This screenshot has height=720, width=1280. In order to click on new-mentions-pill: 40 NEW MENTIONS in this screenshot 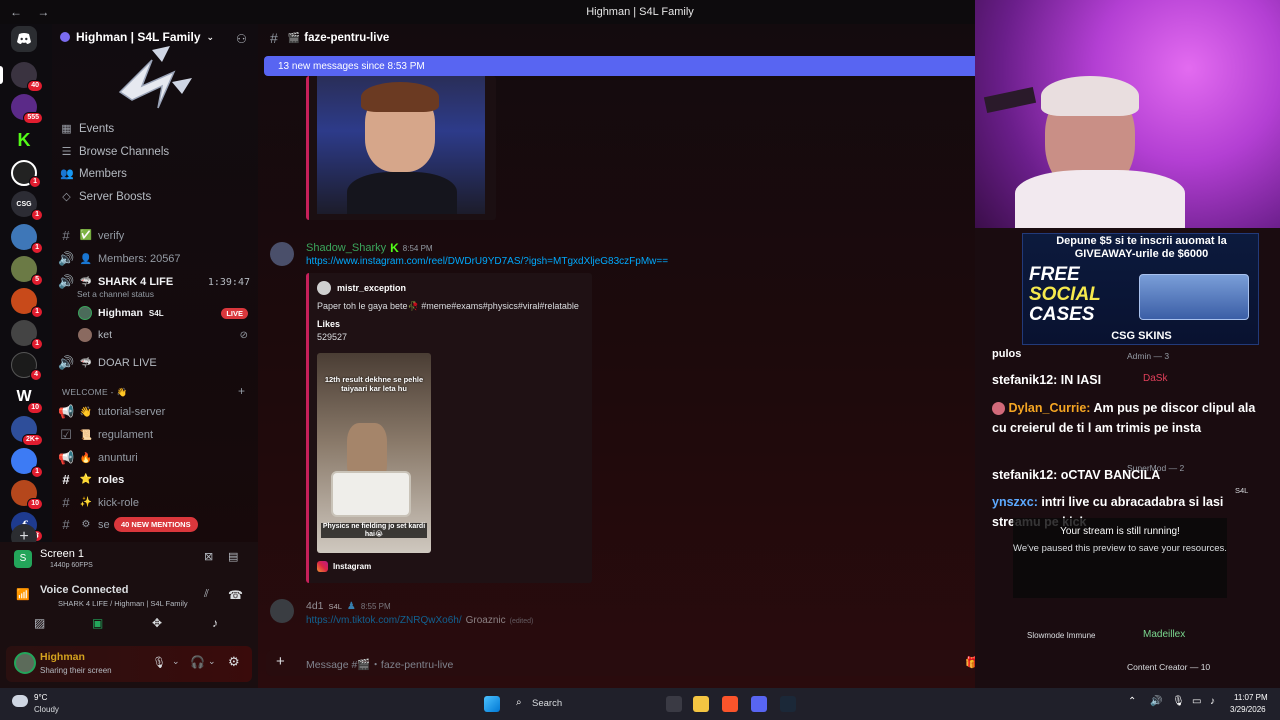, I will do `click(156, 524)`.